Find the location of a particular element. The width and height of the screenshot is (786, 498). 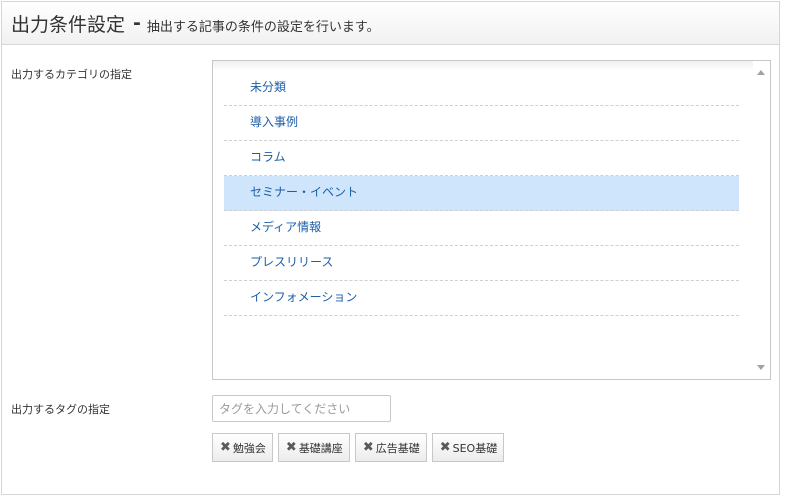

tag-chip-label: 基礎講座 is located at coordinates (320, 448).